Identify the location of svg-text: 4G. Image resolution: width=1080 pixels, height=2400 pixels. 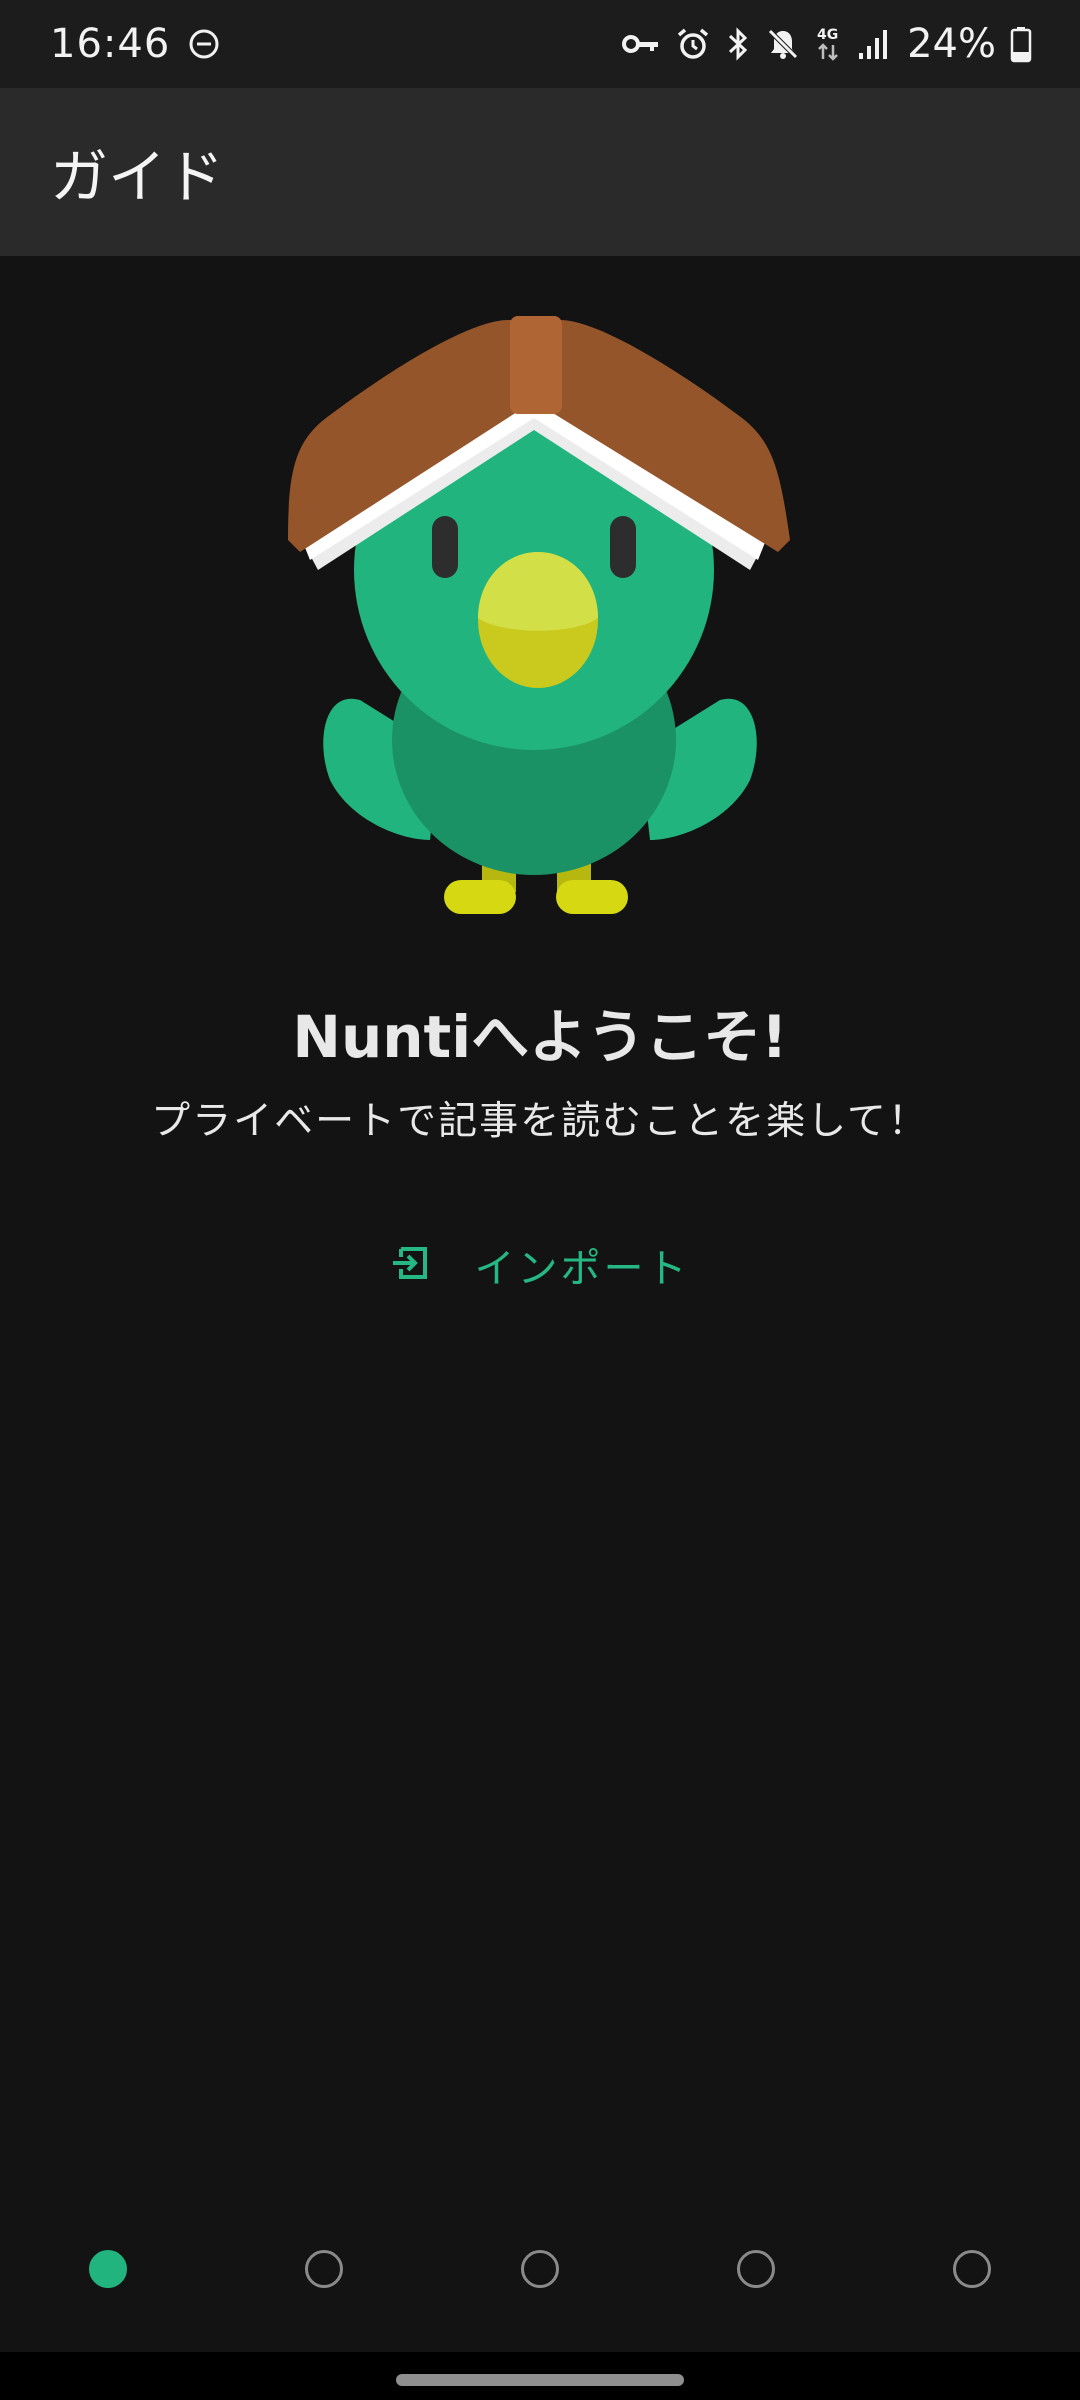
(827, 35).